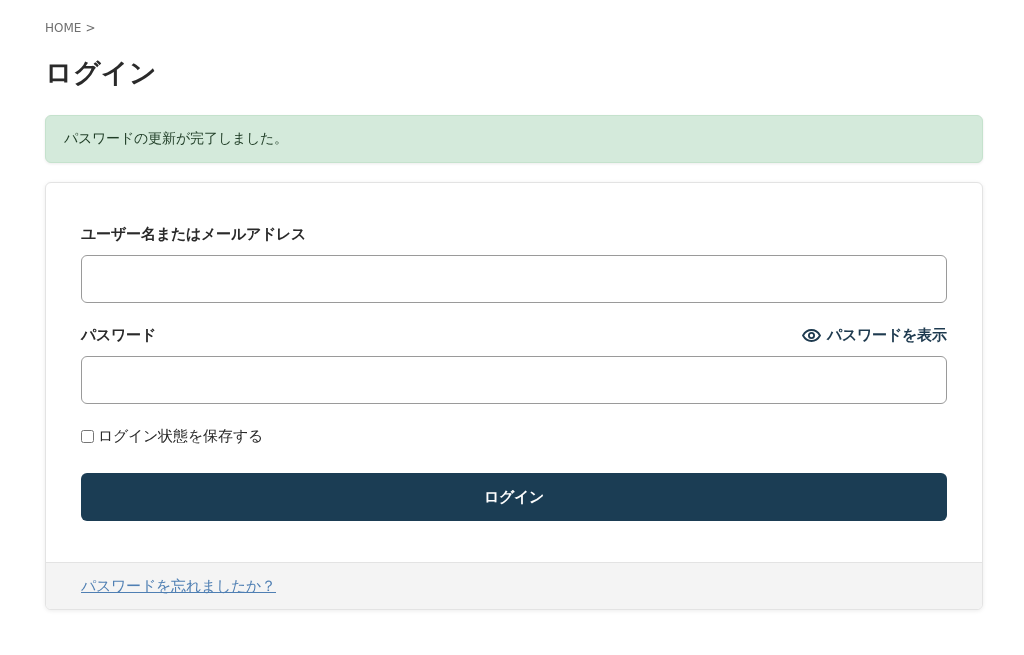 The image size is (1024, 655). I want to click on page-title: ログイン, so click(101, 73).